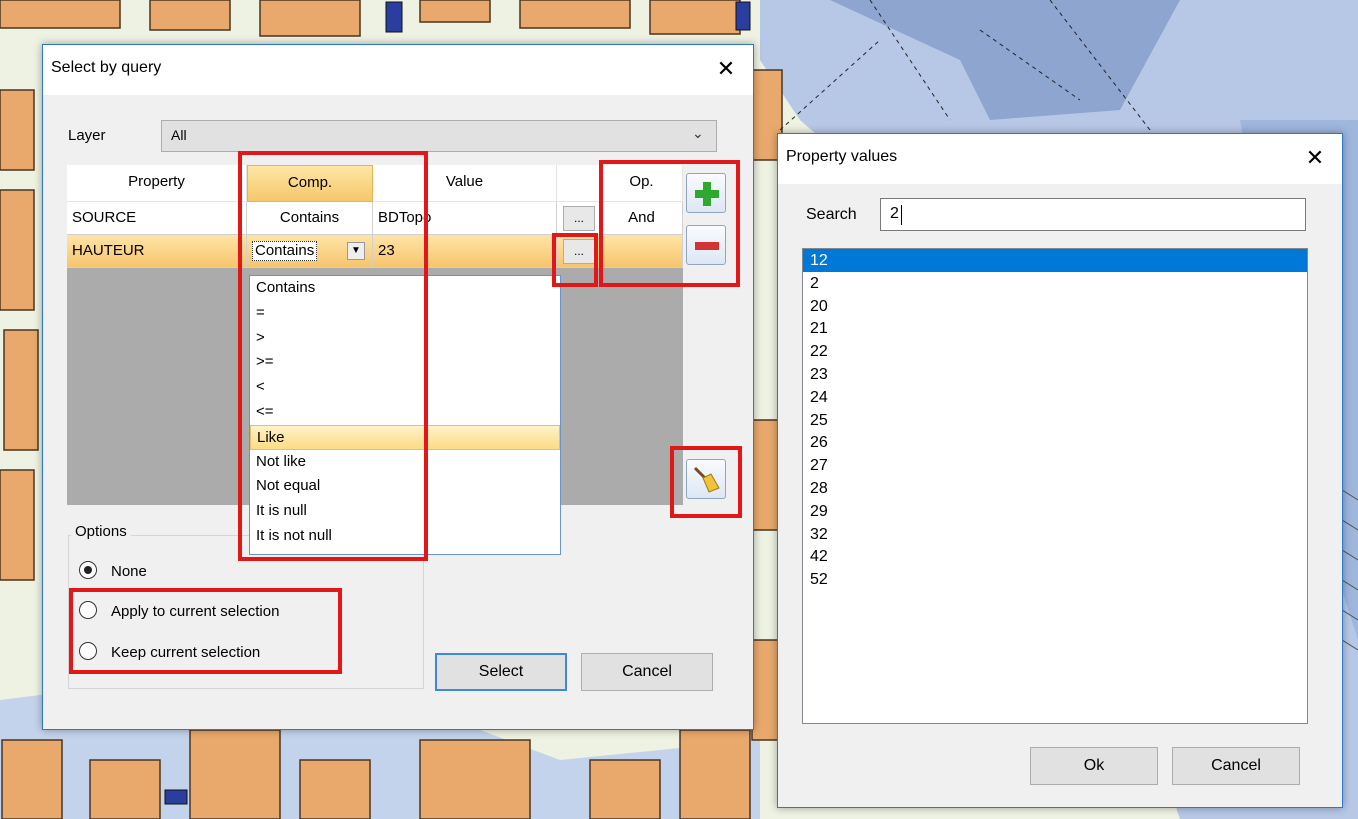 The image size is (1358, 819). Describe the element at coordinates (405, 338) in the screenshot. I see `comparison-option: >` at that location.